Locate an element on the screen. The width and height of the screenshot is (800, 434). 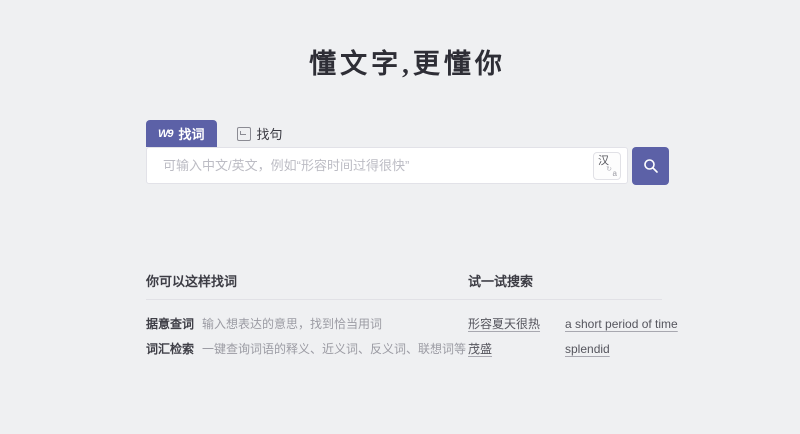
tab-find-sentences: 找句 is located at coordinates (260, 133).